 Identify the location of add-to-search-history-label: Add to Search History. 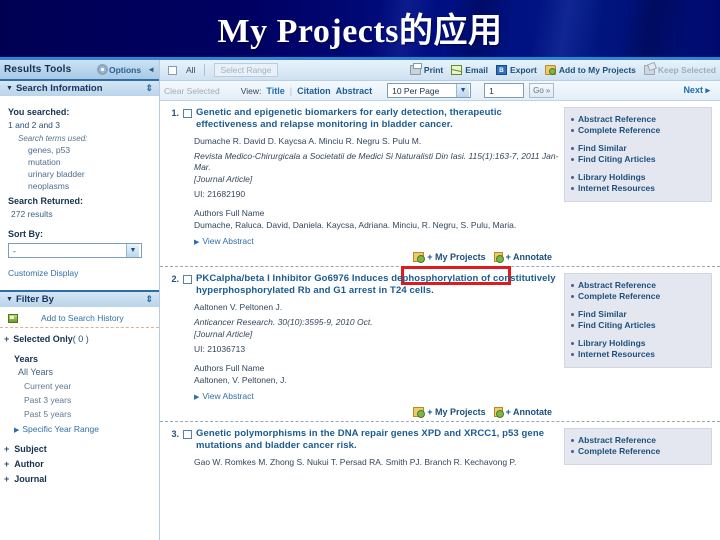
(82, 318).